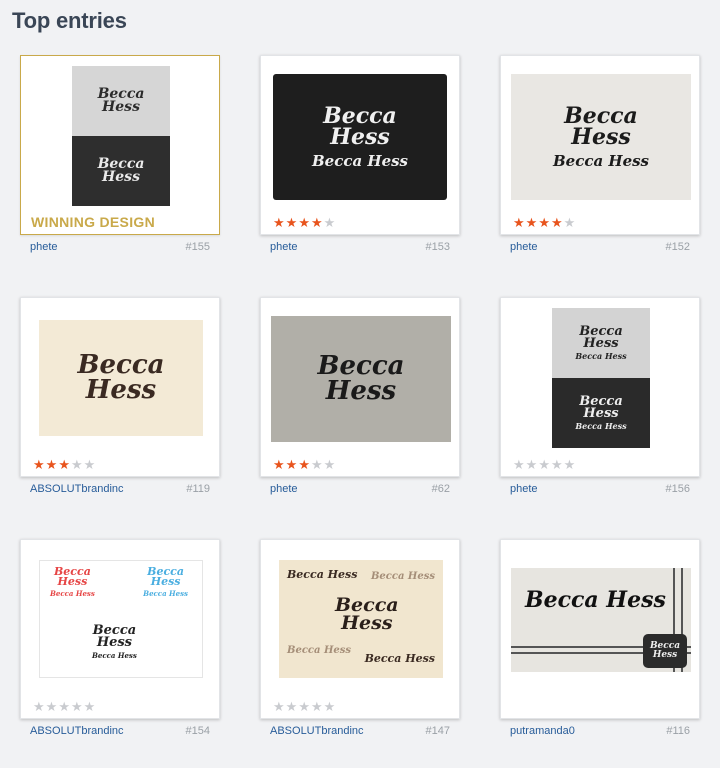 Image resolution: width=720 pixels, height=768 pixels. What do you see at coordinates (198, 489) in the screenshot?
I see `entry-number: #119` at bounding box center [198, 489].